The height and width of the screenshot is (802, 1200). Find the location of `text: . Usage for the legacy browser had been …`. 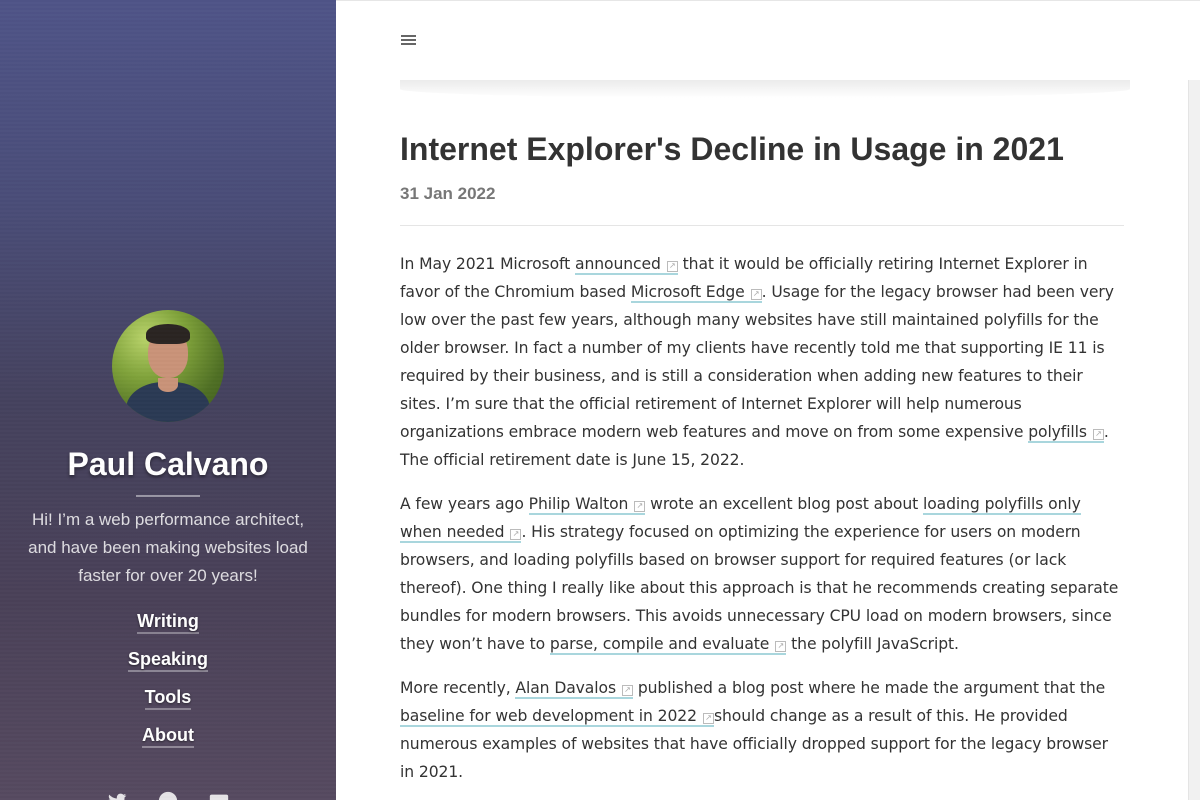

text: . Usage for the legacy browser had been … is located at coordinates (757, 362).